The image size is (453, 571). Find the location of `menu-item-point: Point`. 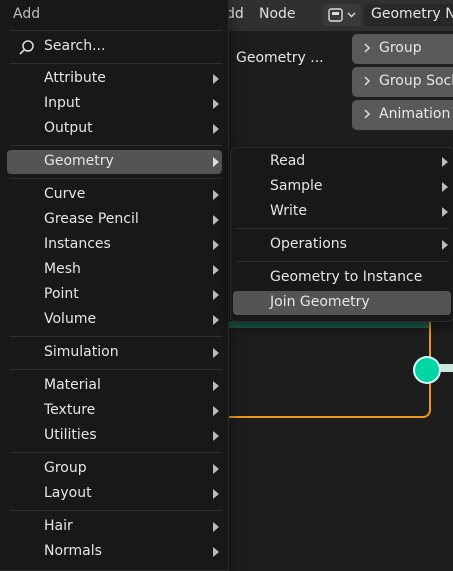

menu-item-point: Point is located at coordinates (114, 295).